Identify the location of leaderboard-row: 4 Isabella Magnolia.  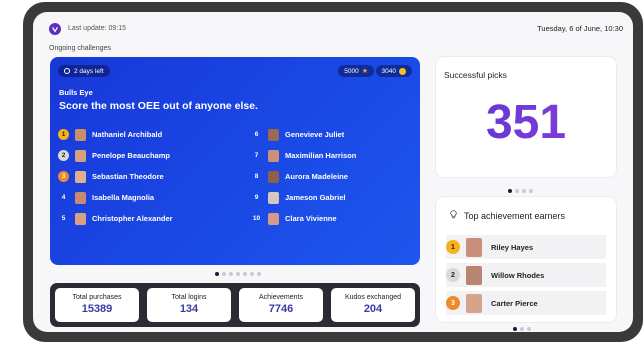
(148, 197).